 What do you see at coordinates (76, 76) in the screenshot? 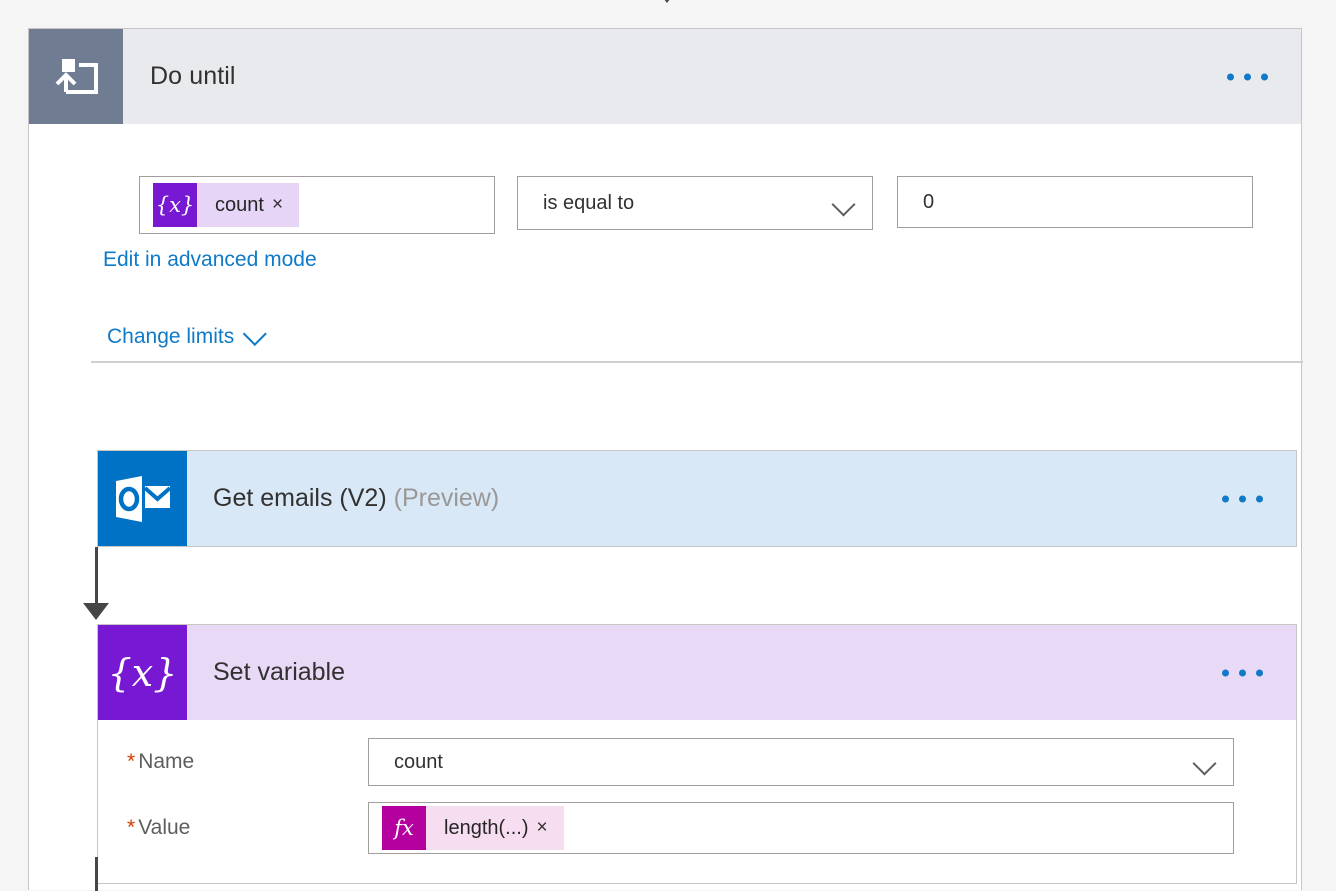
I see `loop-until-icon` at bounding box center [76, 76].